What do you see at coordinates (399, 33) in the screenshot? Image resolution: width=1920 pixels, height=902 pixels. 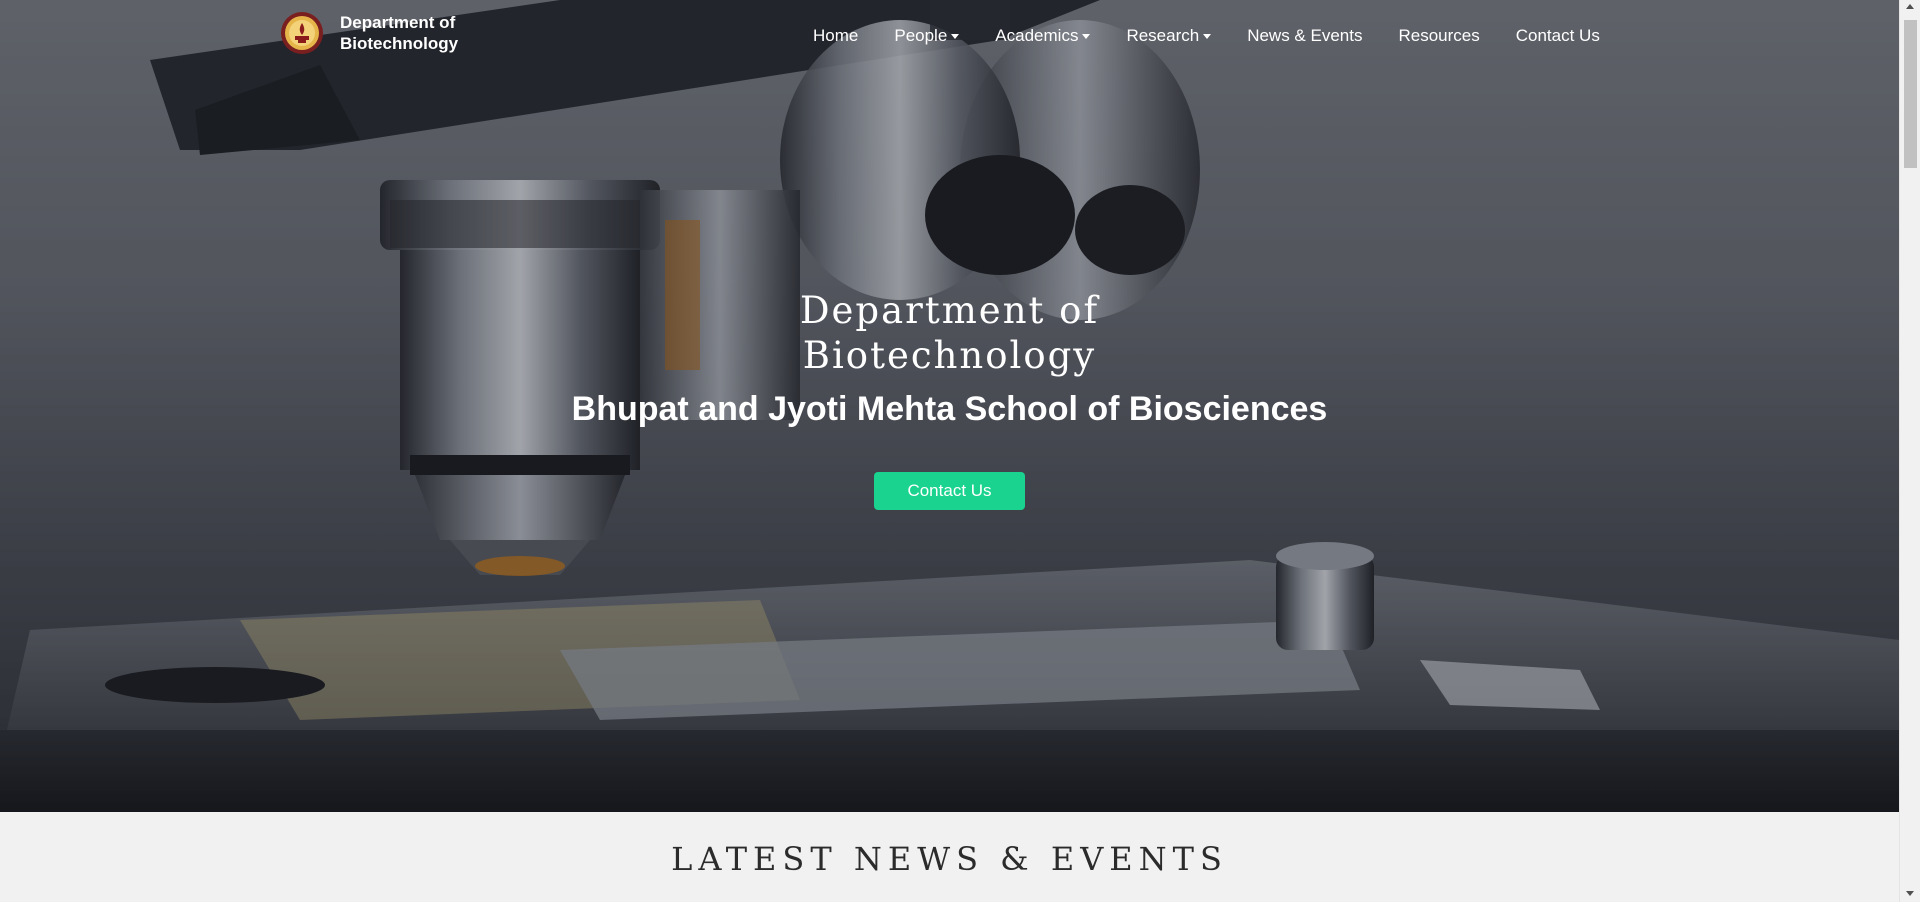 I see `brand-name: Department of Biotechnology` at bounding box center [399, 33].